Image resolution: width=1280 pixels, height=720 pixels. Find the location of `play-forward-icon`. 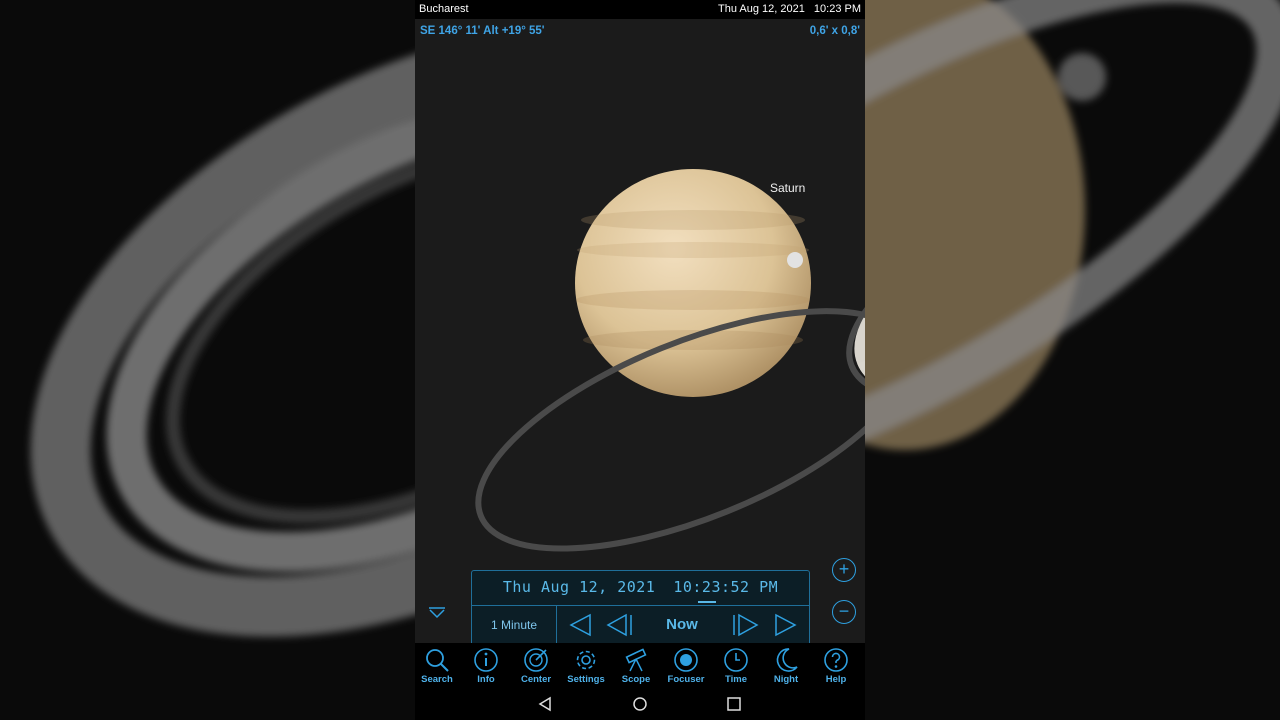

play-forward-icon is located at coordinates (785, 625).